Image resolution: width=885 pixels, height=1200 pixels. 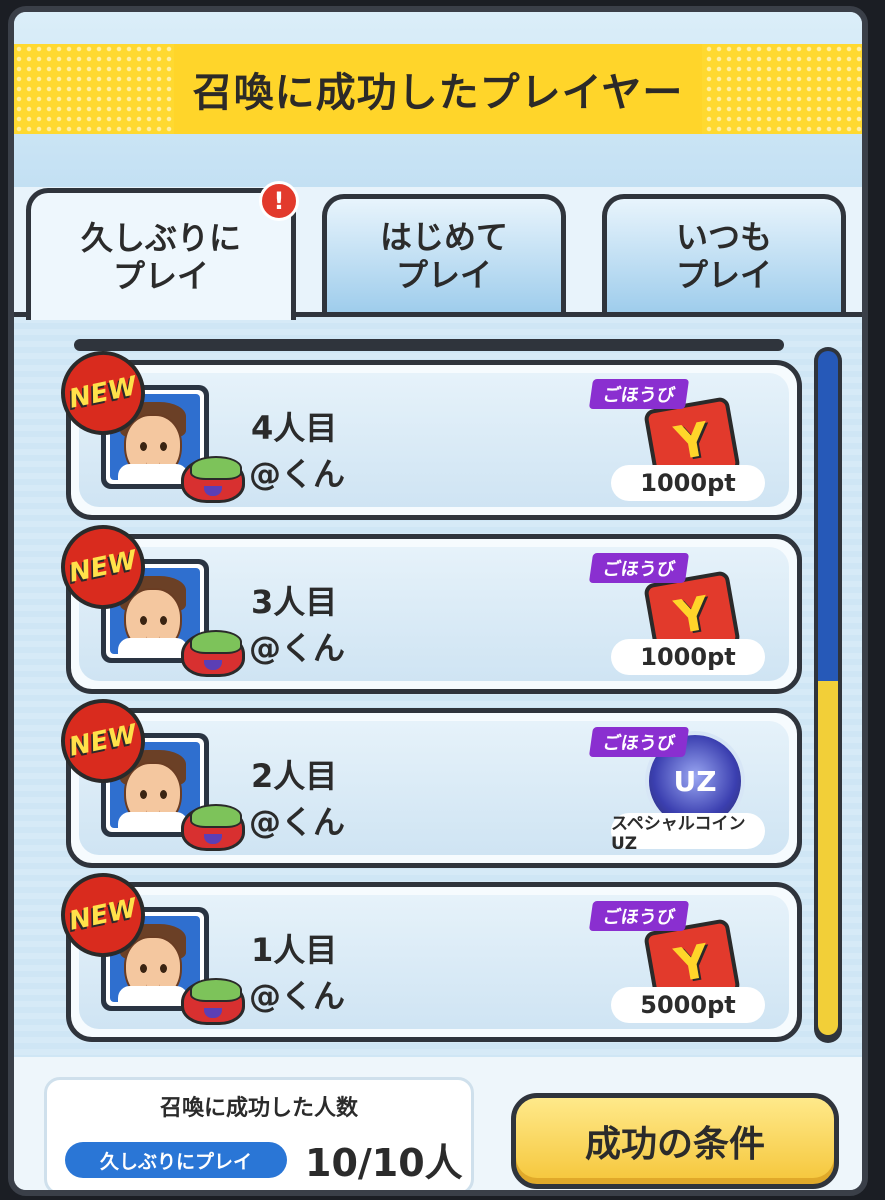 What do you see at coordinates (294, 602) in the screenshot?
I see `player-rank: 3人目` at bounding box center [294, 602].